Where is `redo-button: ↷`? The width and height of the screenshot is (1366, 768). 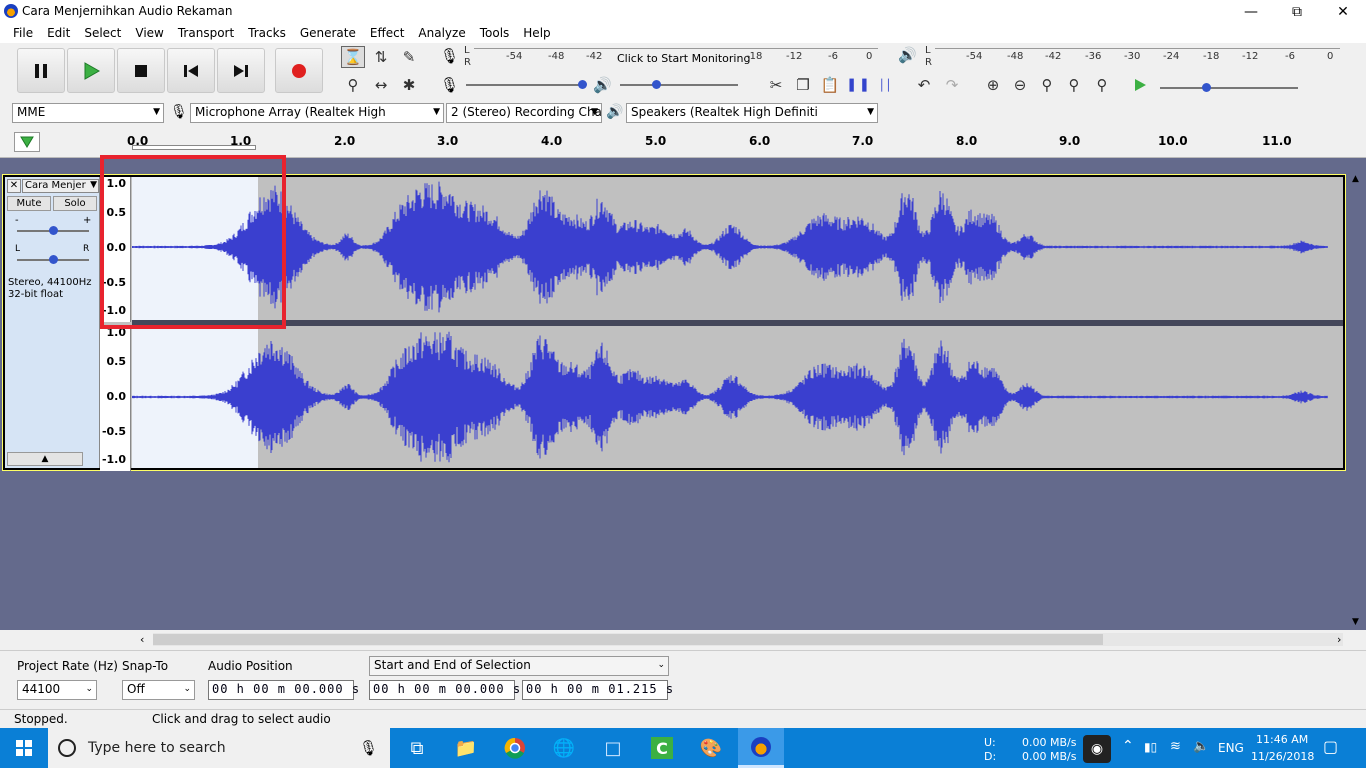 redo-button: ↷ is located at coordinates (952, 85).